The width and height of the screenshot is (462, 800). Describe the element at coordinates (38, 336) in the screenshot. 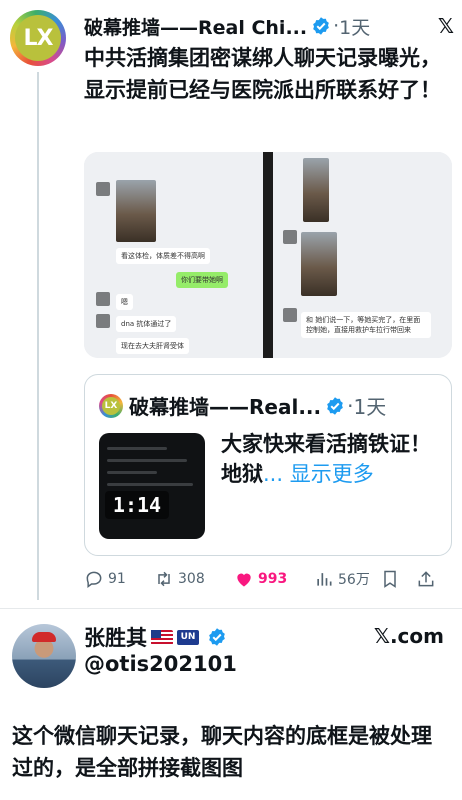

I see `thread-line` at that location.